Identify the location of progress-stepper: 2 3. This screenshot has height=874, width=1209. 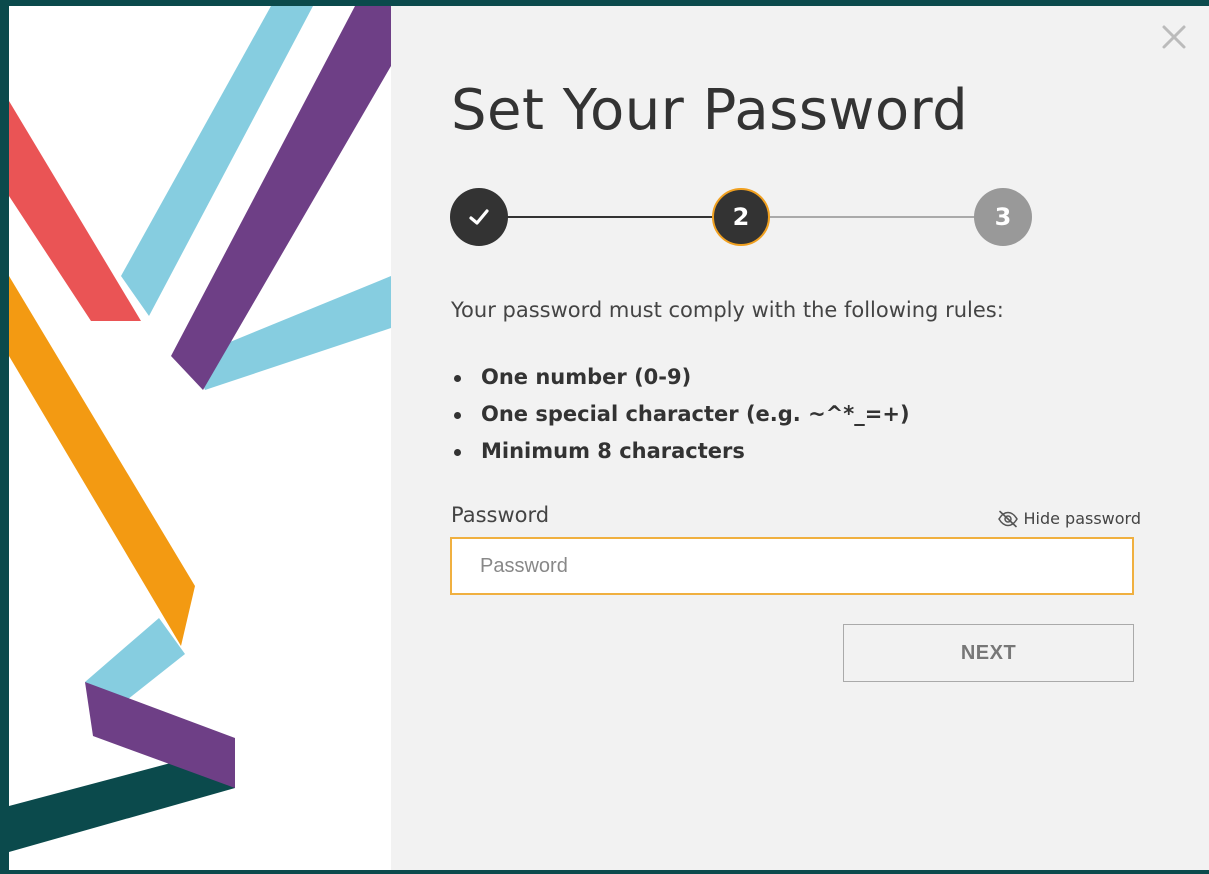
(741, 218).